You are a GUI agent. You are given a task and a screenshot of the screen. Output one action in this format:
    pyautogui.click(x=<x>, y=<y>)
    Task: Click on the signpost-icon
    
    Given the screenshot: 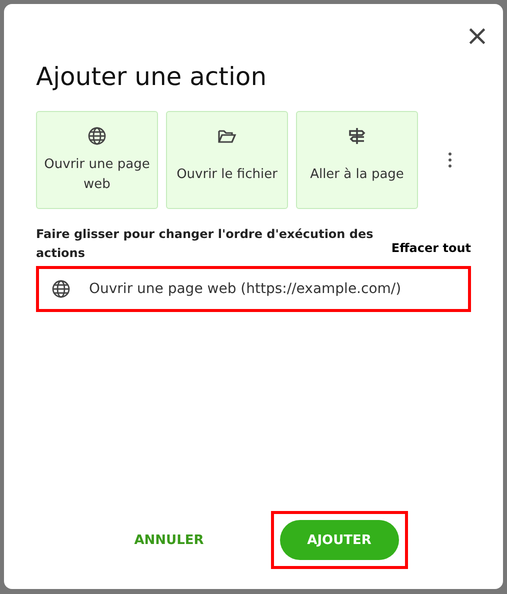 What is the action you would take?
    pyautogui.click(x=357, y=136)
    